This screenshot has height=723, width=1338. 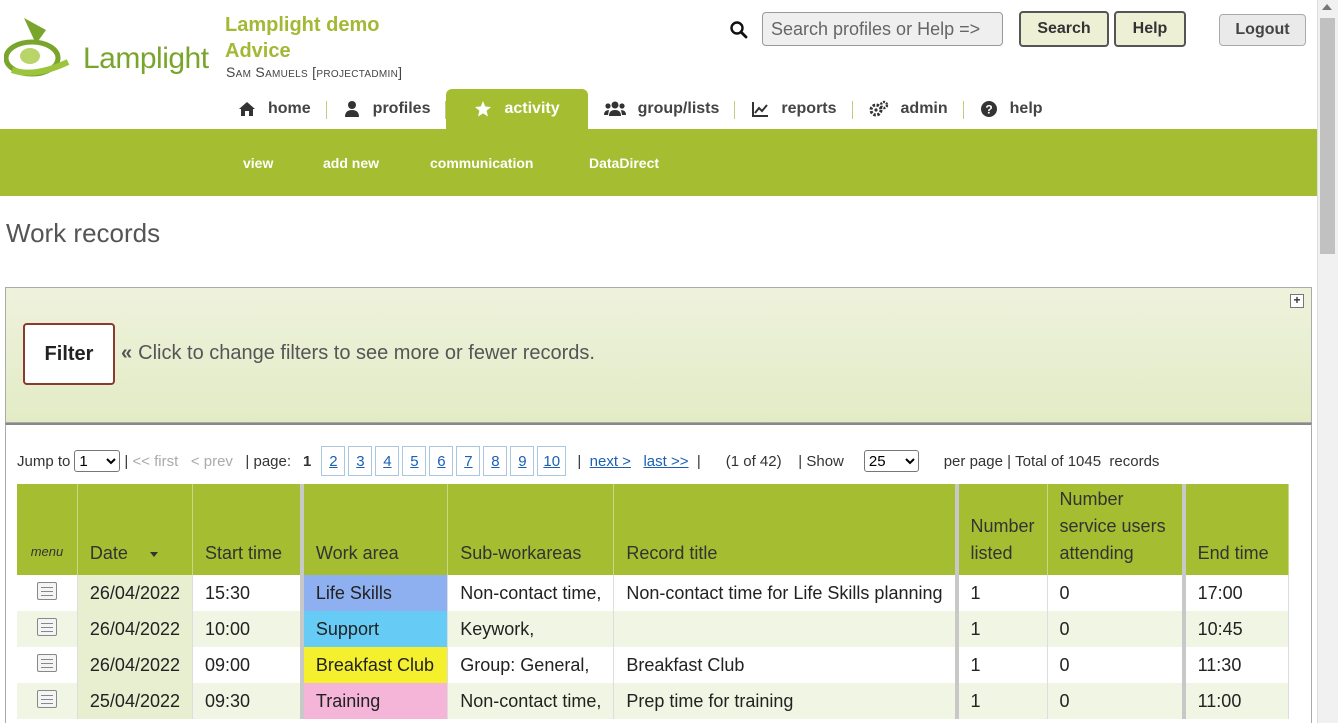 What do you see at coordinates (610, 461) in the screenshot?
I see `next-link: next >` at bounding box center [610, 461].